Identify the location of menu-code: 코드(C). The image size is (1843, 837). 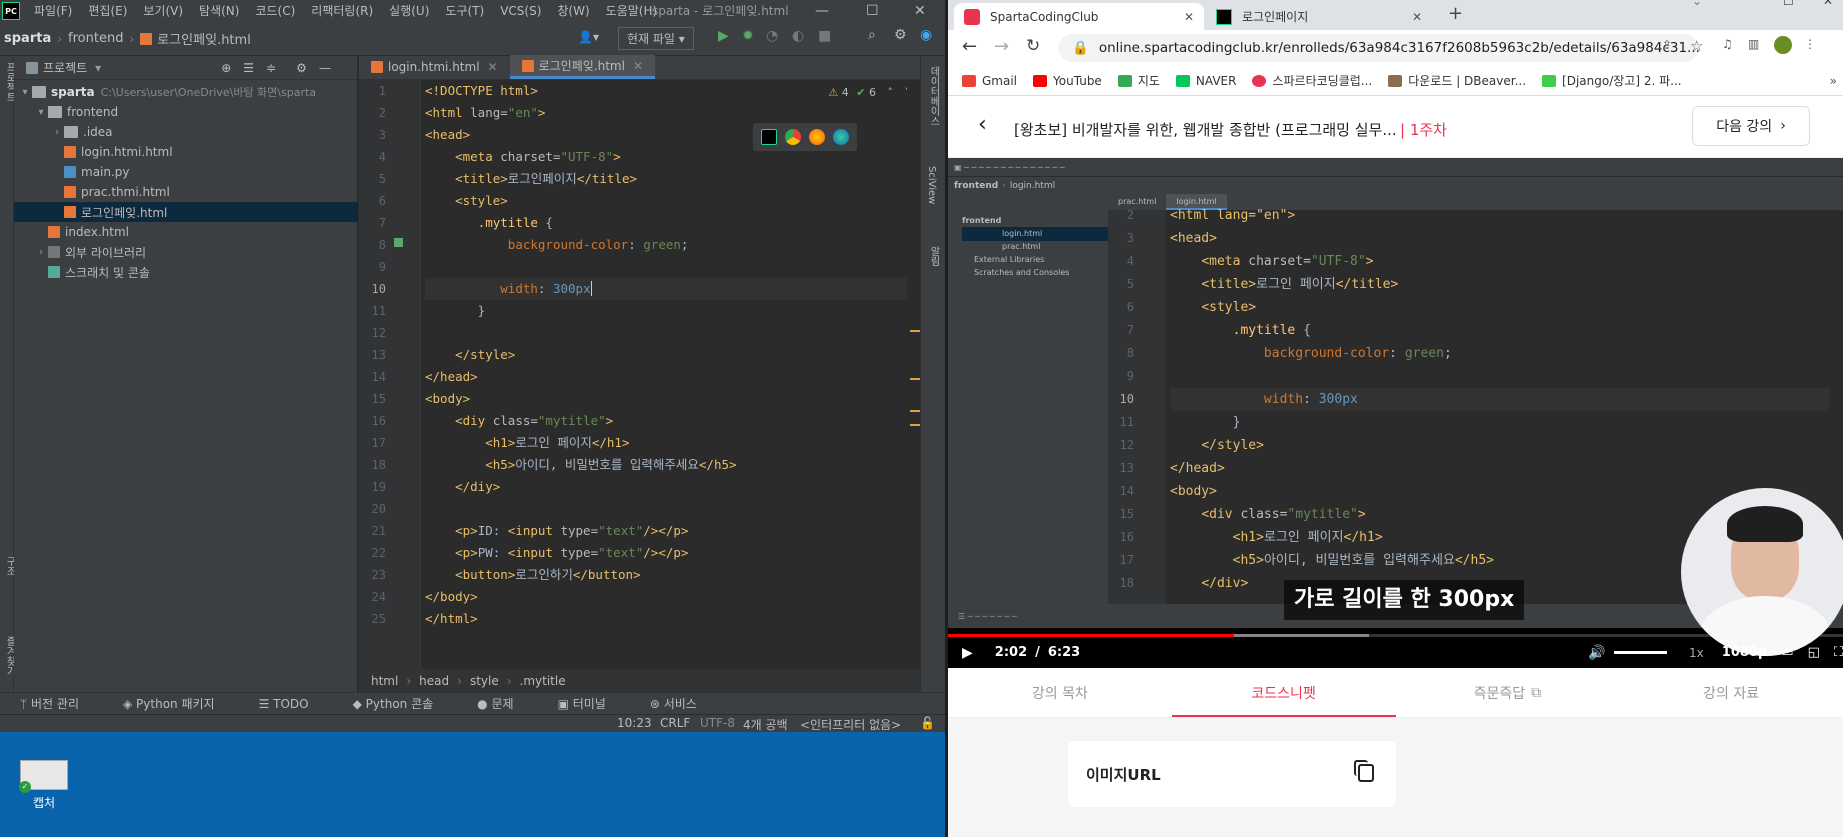
(275, 11).